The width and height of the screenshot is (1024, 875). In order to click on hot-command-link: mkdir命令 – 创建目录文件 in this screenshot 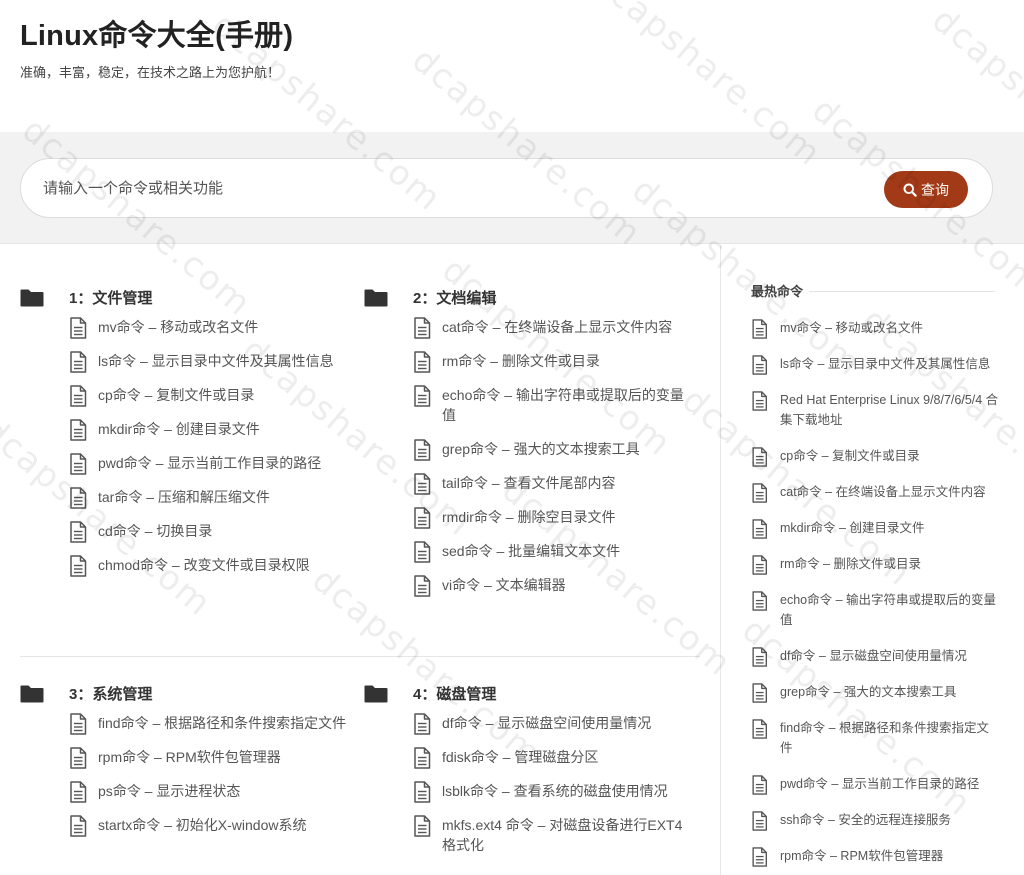, I will do `click(852, 528)`.